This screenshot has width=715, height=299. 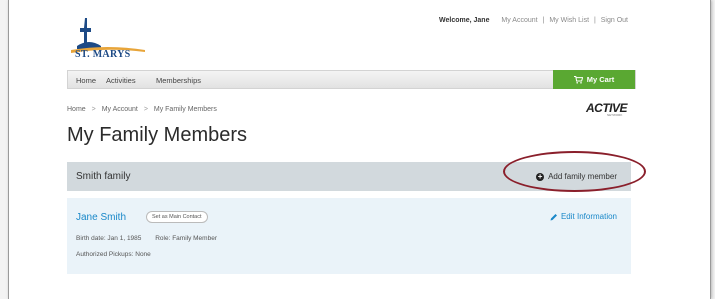 What do you see at coordinates (121, 80) in the screenshot?
I see `nav-activities: Activities` at bounding box center [121, 80].